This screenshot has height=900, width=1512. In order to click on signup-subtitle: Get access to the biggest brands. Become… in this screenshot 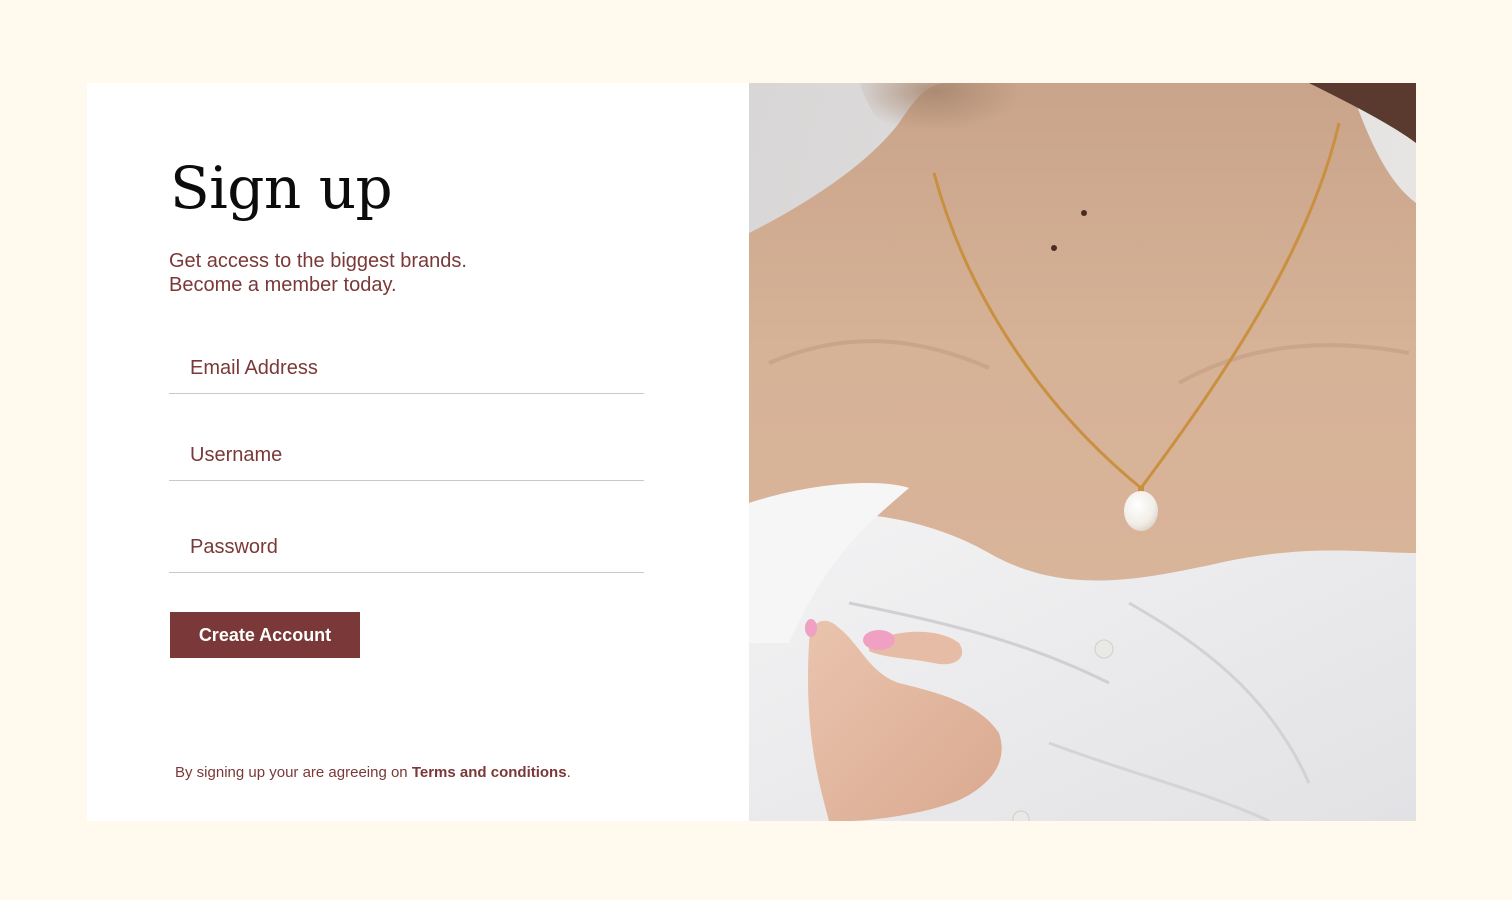, I will do `click(318, 273)`.